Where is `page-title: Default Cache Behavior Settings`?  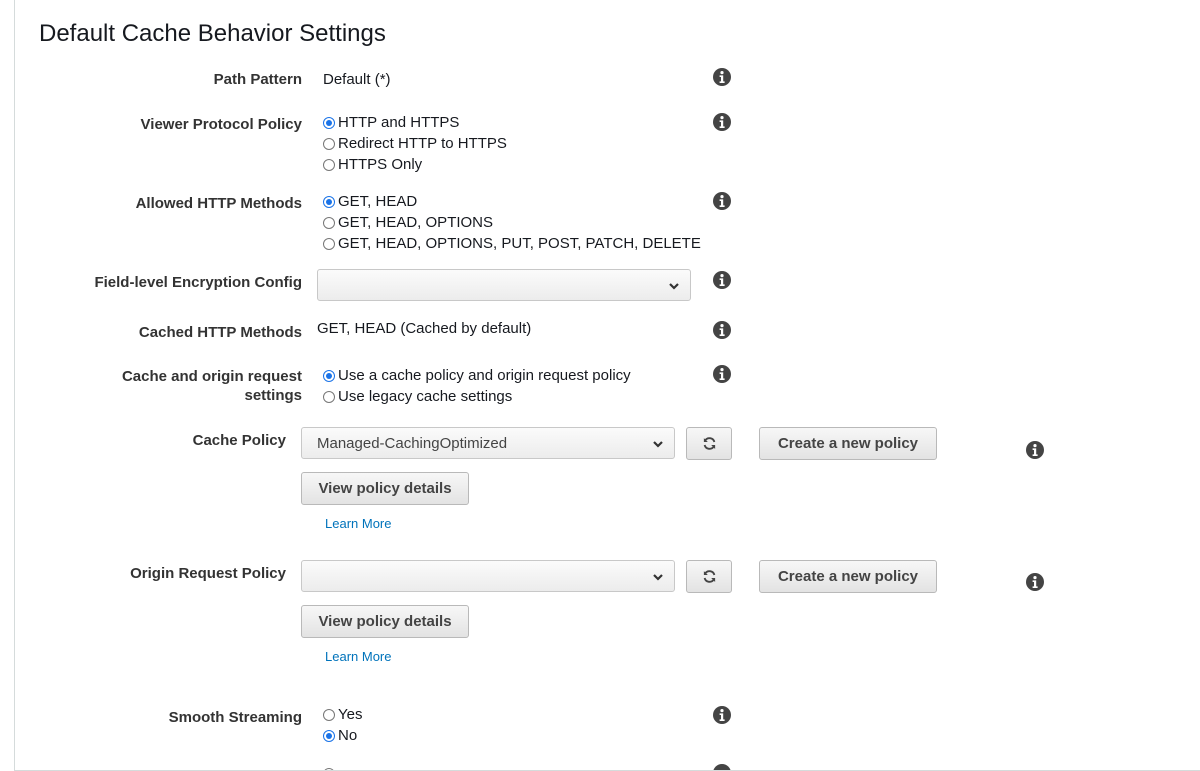 page-title: Default Cache Behavior Settings is located at coordinates (212, 33).